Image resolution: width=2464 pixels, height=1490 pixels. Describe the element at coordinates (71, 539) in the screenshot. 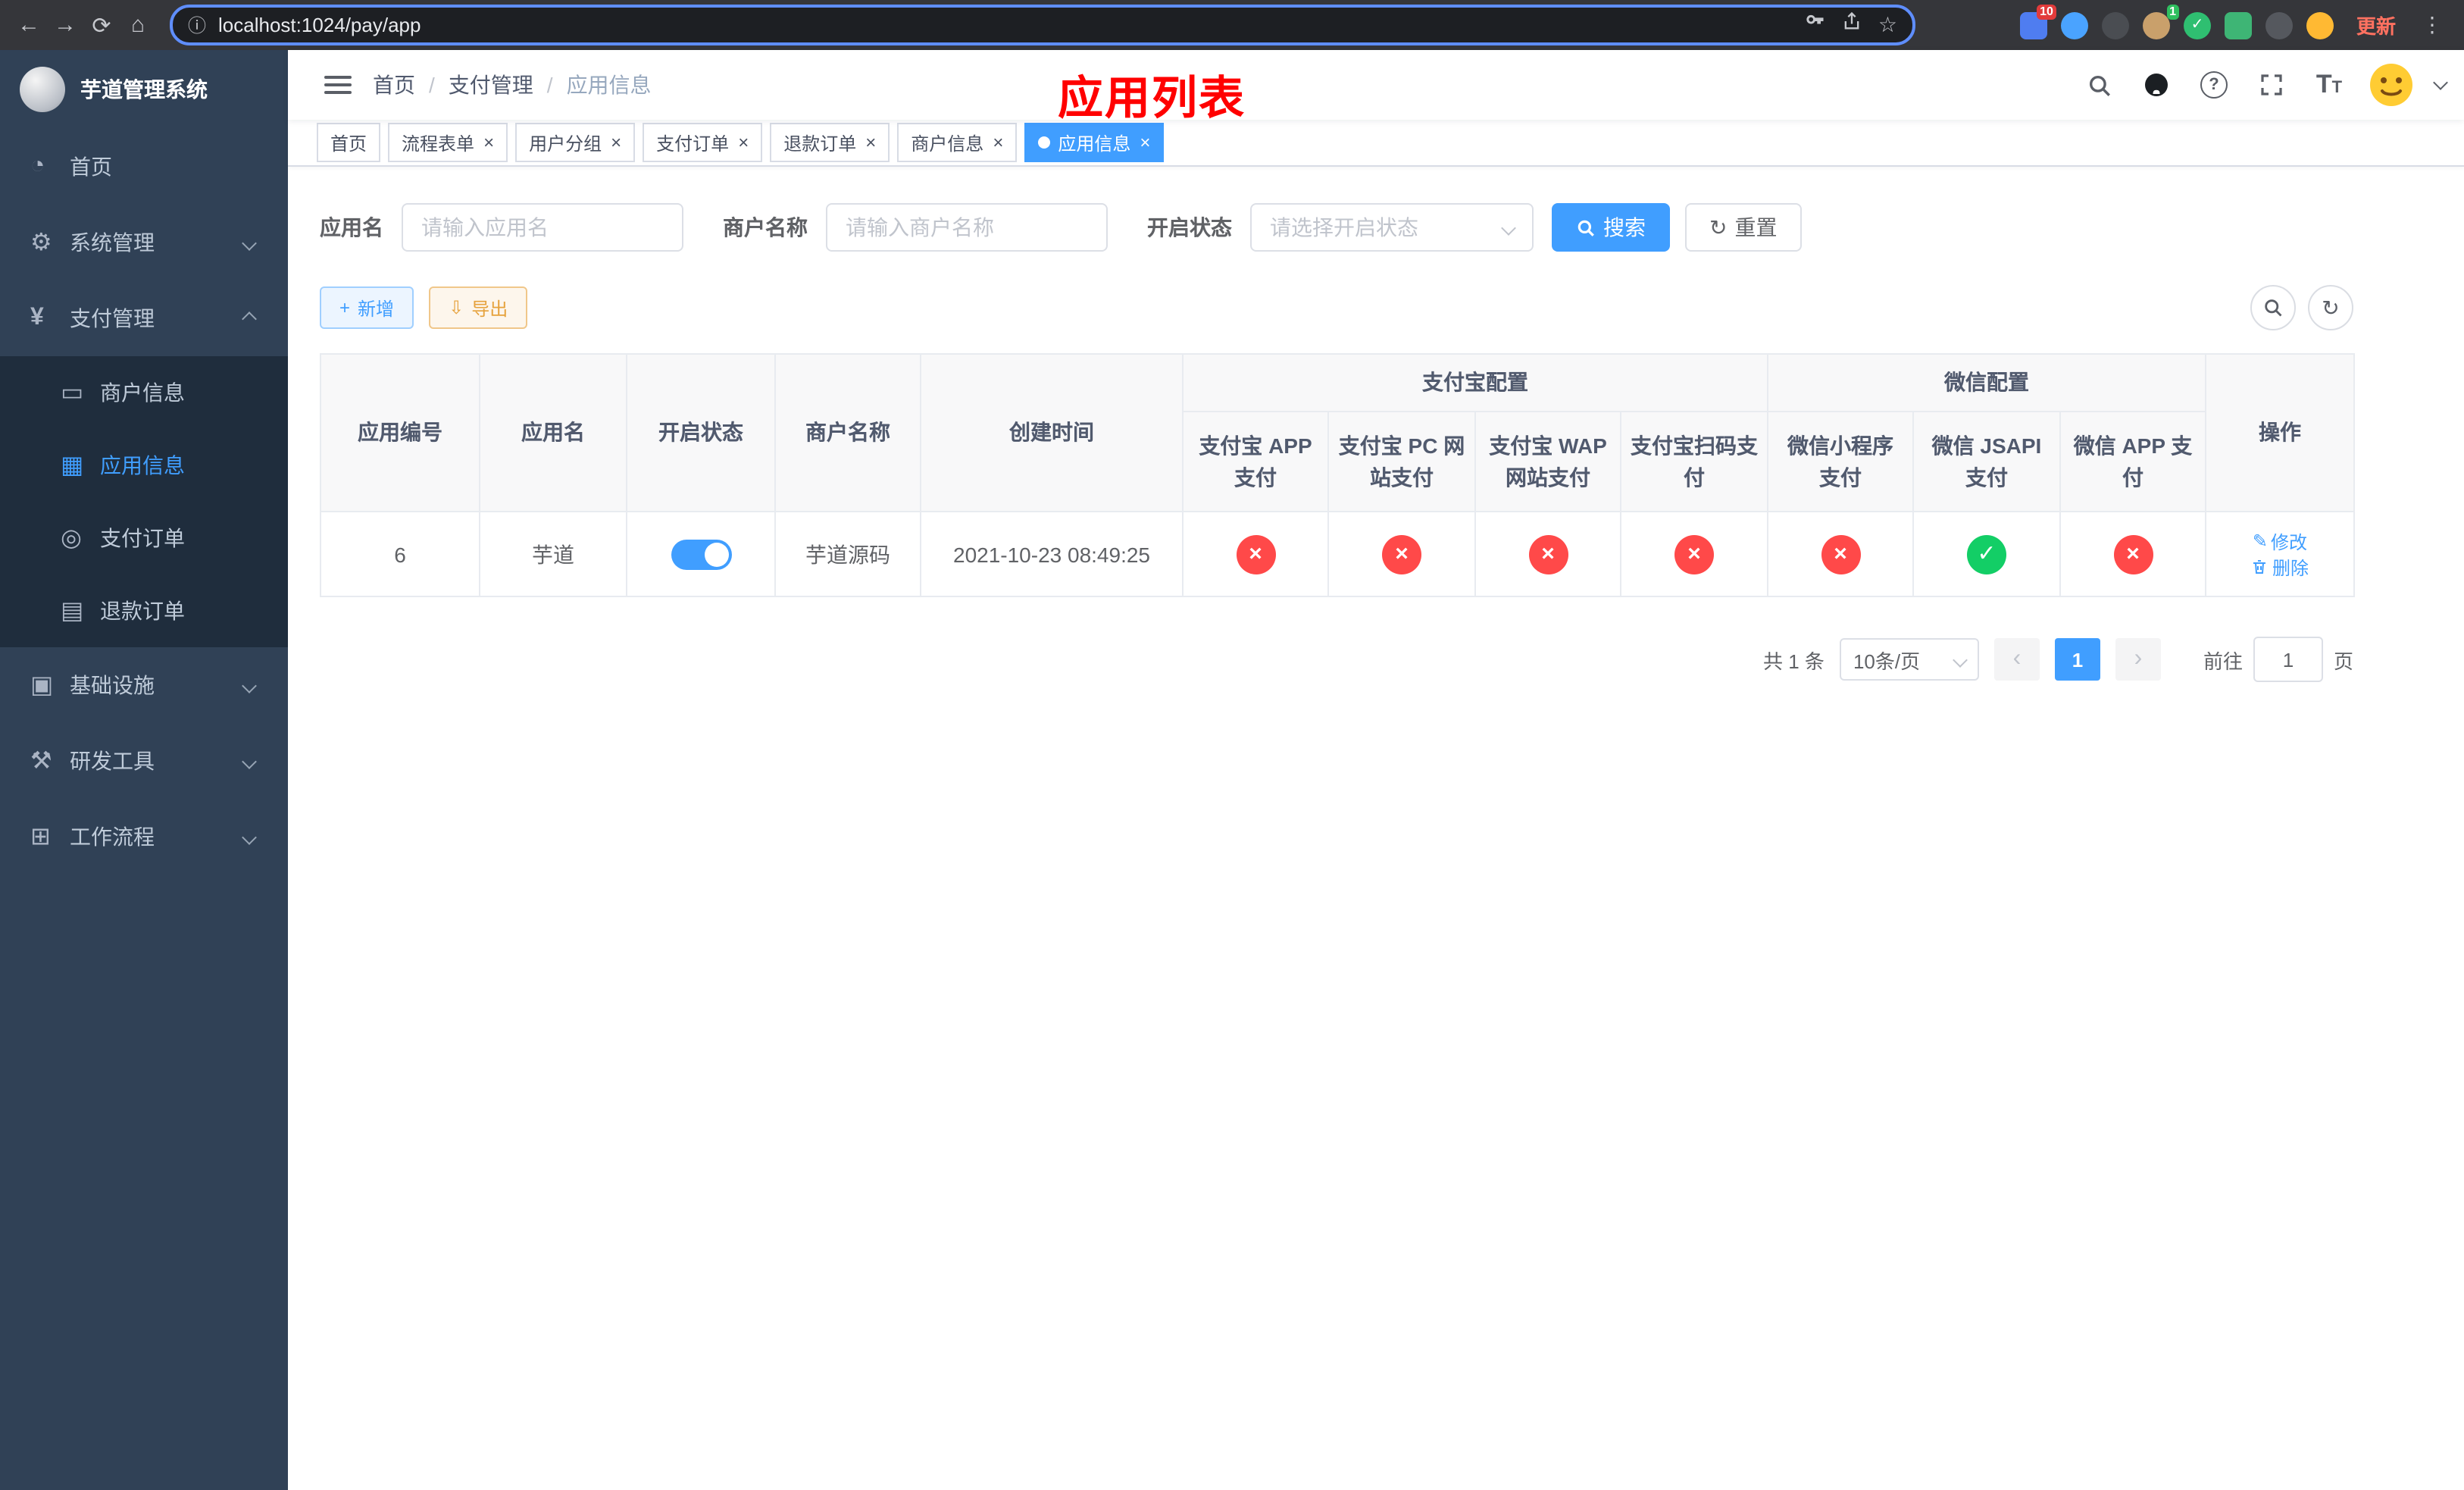

I see `coin-icon: ◎` at that location.